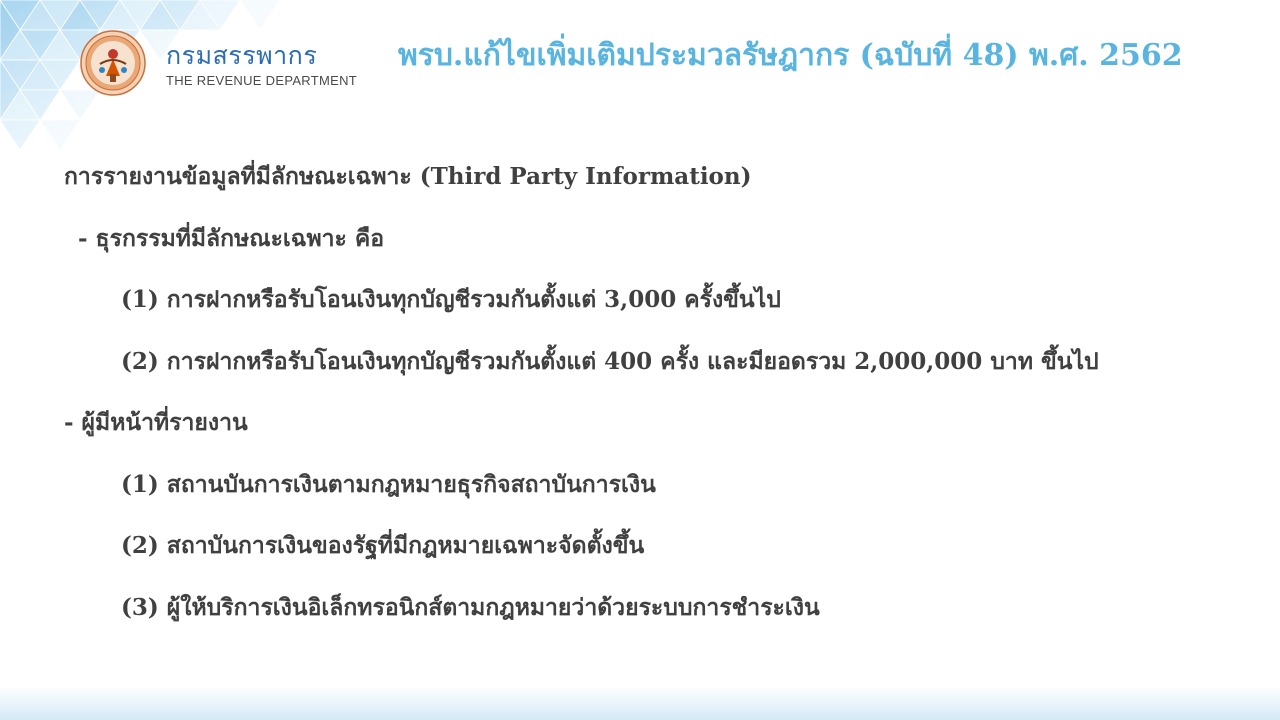  Describe the element at coordinates (640, 703) in the screenshot. I see `bottom-gradient-band` at that location.